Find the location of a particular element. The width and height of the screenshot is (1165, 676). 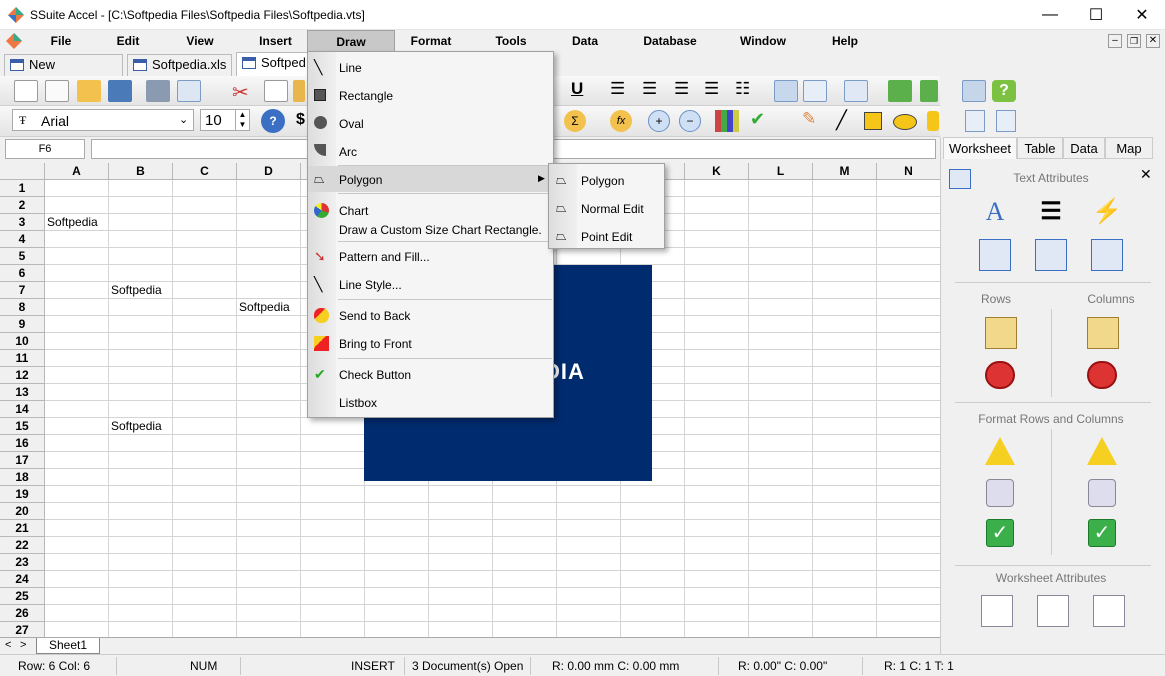

row-header-1: 1 is located at coordinates (22, 188).